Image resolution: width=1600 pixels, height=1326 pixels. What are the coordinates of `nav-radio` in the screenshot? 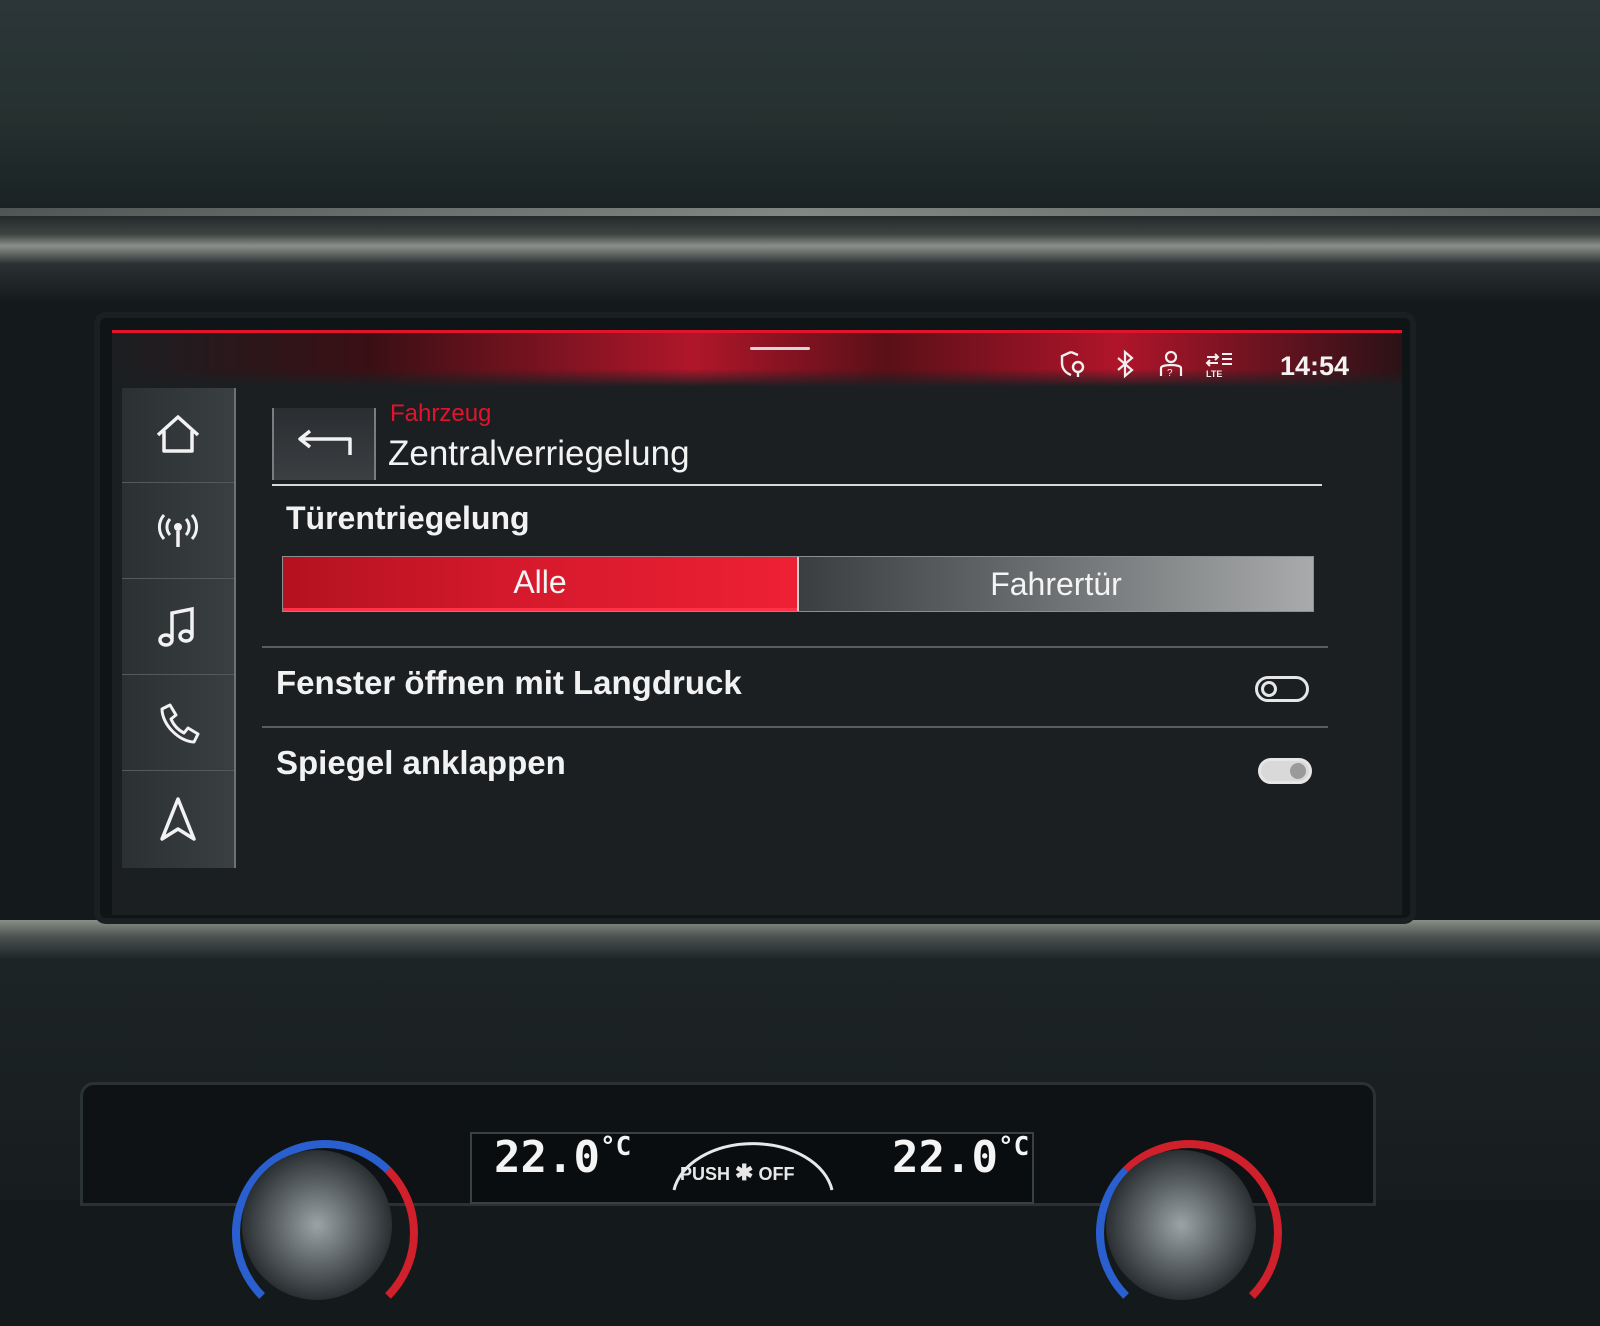 It's located at (178, 531).